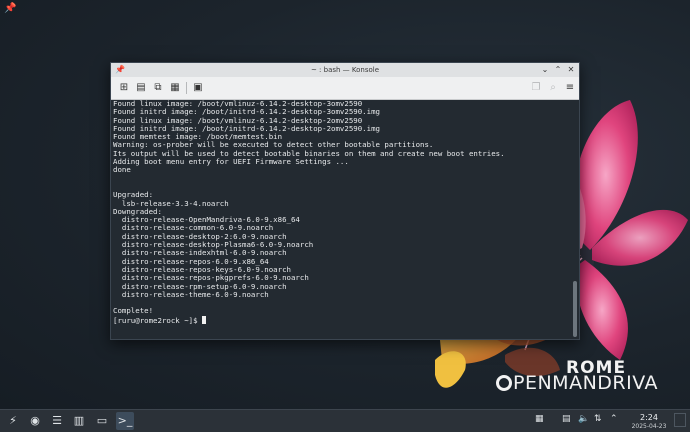 This screenshot has width=690, height=432. What do you see at coordinates (614, 419) in the screenshot?
I see `expand-tray-icon: ⌃` at bounding box center [614, 419].